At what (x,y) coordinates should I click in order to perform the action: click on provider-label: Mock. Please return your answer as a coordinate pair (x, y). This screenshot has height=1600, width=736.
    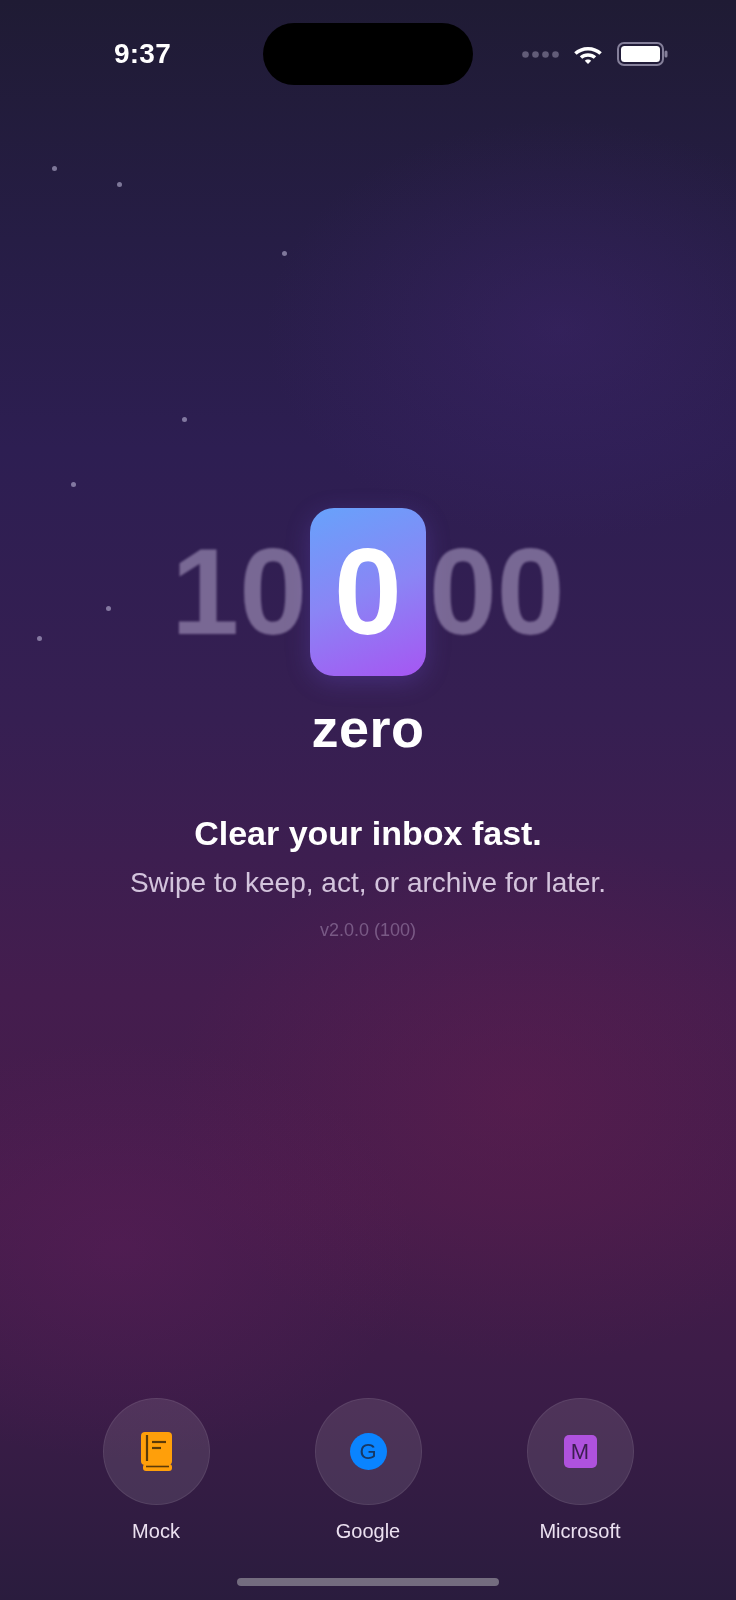
    Looking at the image, I should click on (156, 1531).